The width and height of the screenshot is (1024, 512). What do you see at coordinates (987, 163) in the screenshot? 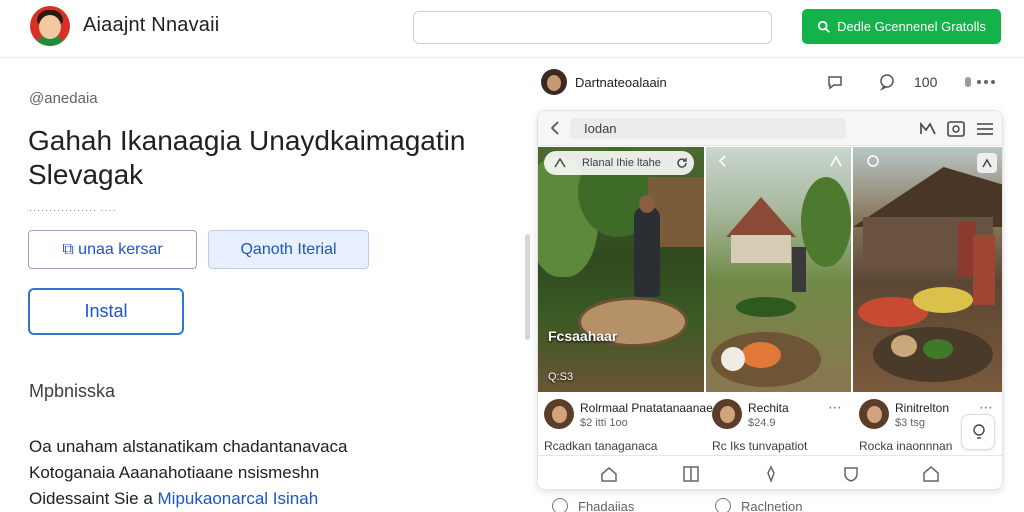
I see `account-icon` at bounding box center [987, 163].